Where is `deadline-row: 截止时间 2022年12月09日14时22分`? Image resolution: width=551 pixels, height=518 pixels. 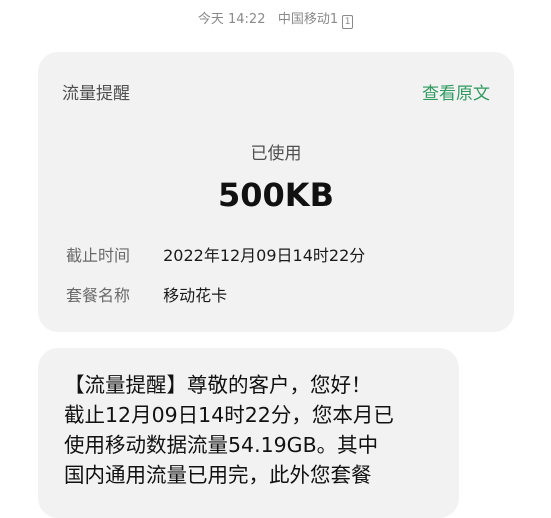
deadline-row: 截止时间 2022年12月09日14时22分 is located at coordinates (215, 254).